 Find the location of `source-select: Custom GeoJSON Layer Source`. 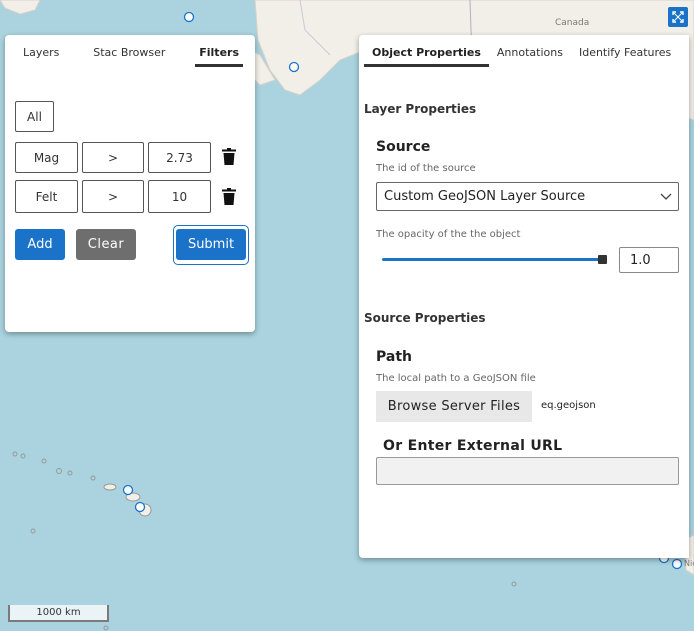

source-select: Custom GeoJSON Layer Source is located at coordinates (527, 196).